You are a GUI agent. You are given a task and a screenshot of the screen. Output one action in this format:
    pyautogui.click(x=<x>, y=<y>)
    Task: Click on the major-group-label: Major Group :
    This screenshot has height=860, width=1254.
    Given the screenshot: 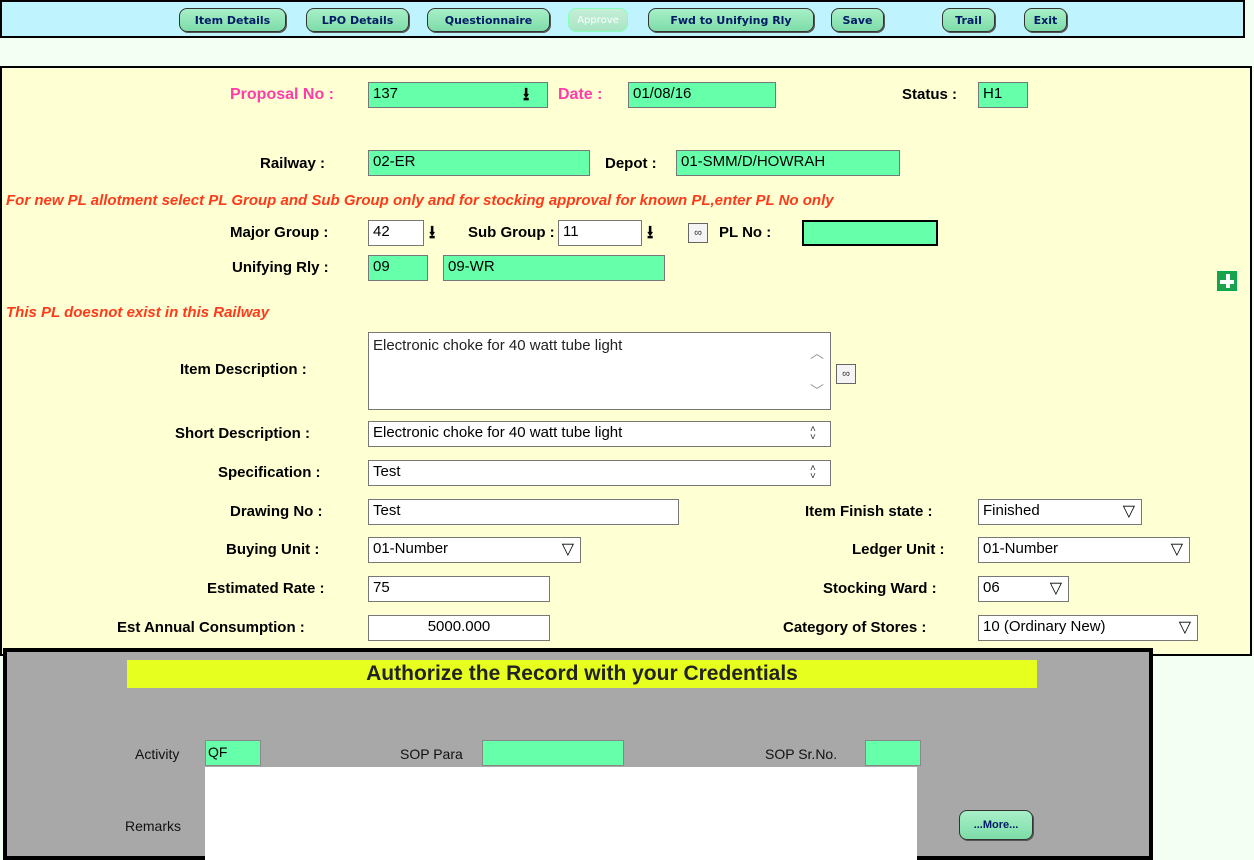 What is the action you would take?
    pyautogui.click(x=279, y=232)
    